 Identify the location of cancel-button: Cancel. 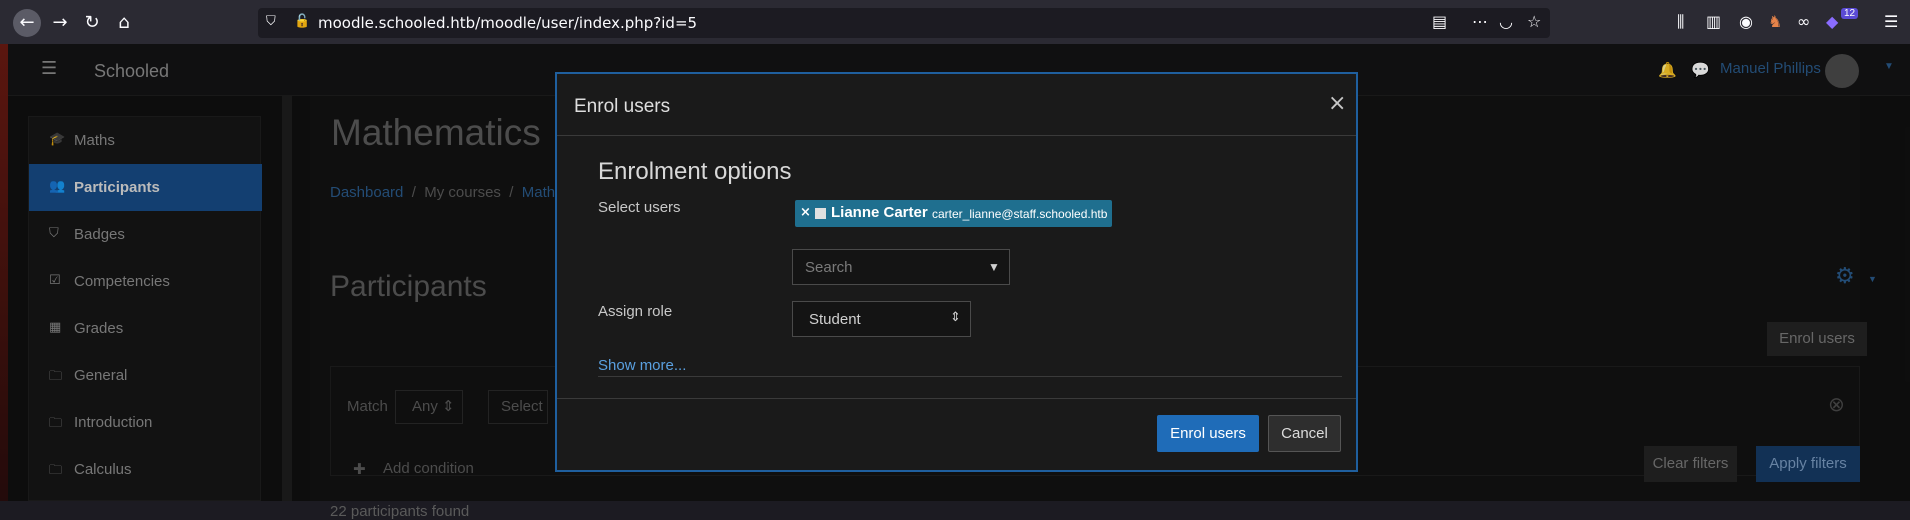
(1304, 433).